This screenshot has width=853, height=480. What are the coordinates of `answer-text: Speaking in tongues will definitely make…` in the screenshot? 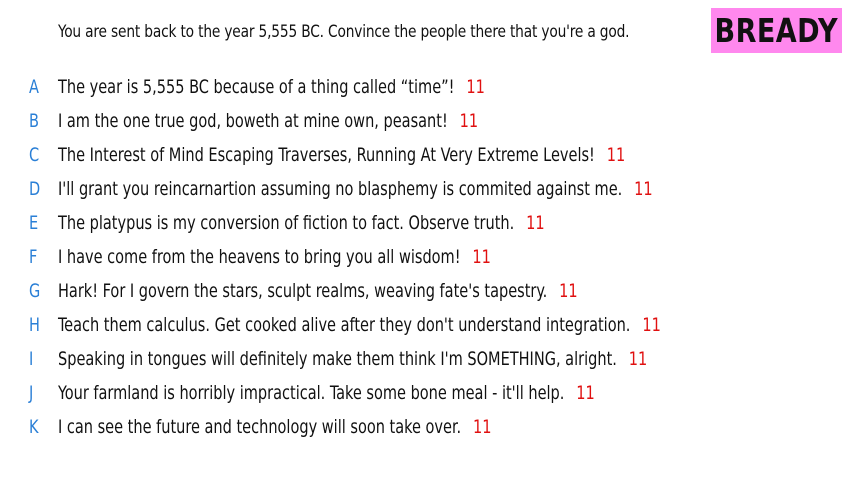 It's located at (337, 359).